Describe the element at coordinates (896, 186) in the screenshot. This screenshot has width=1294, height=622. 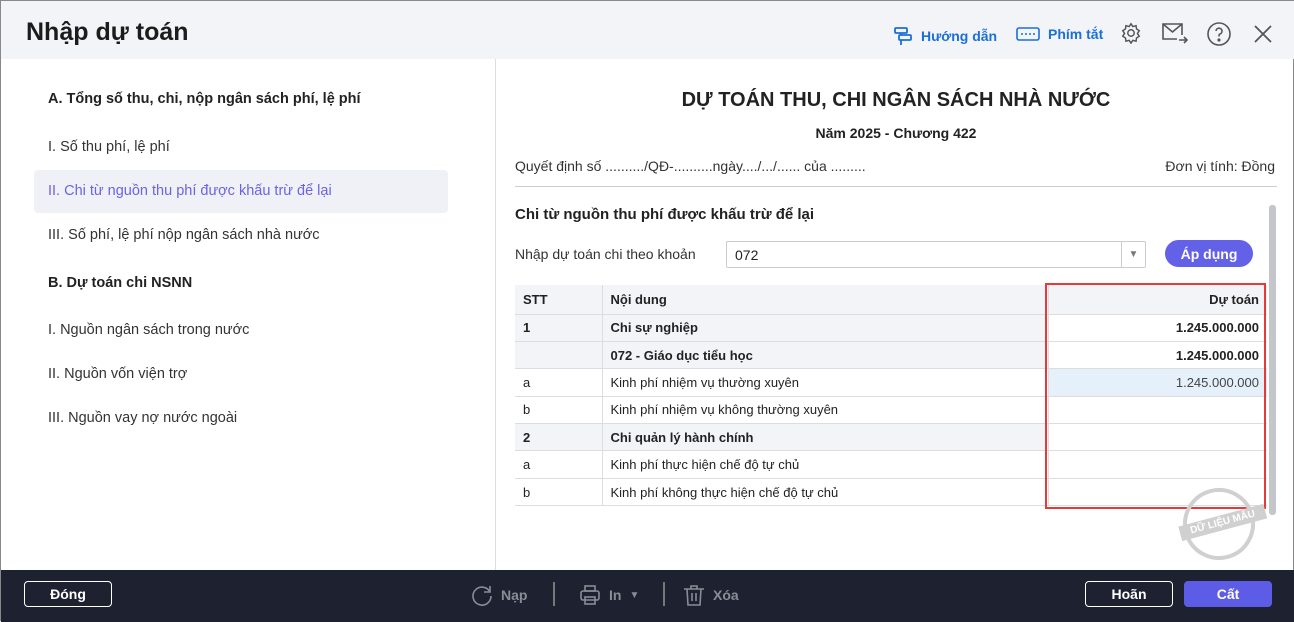
I see `divider` at that location.